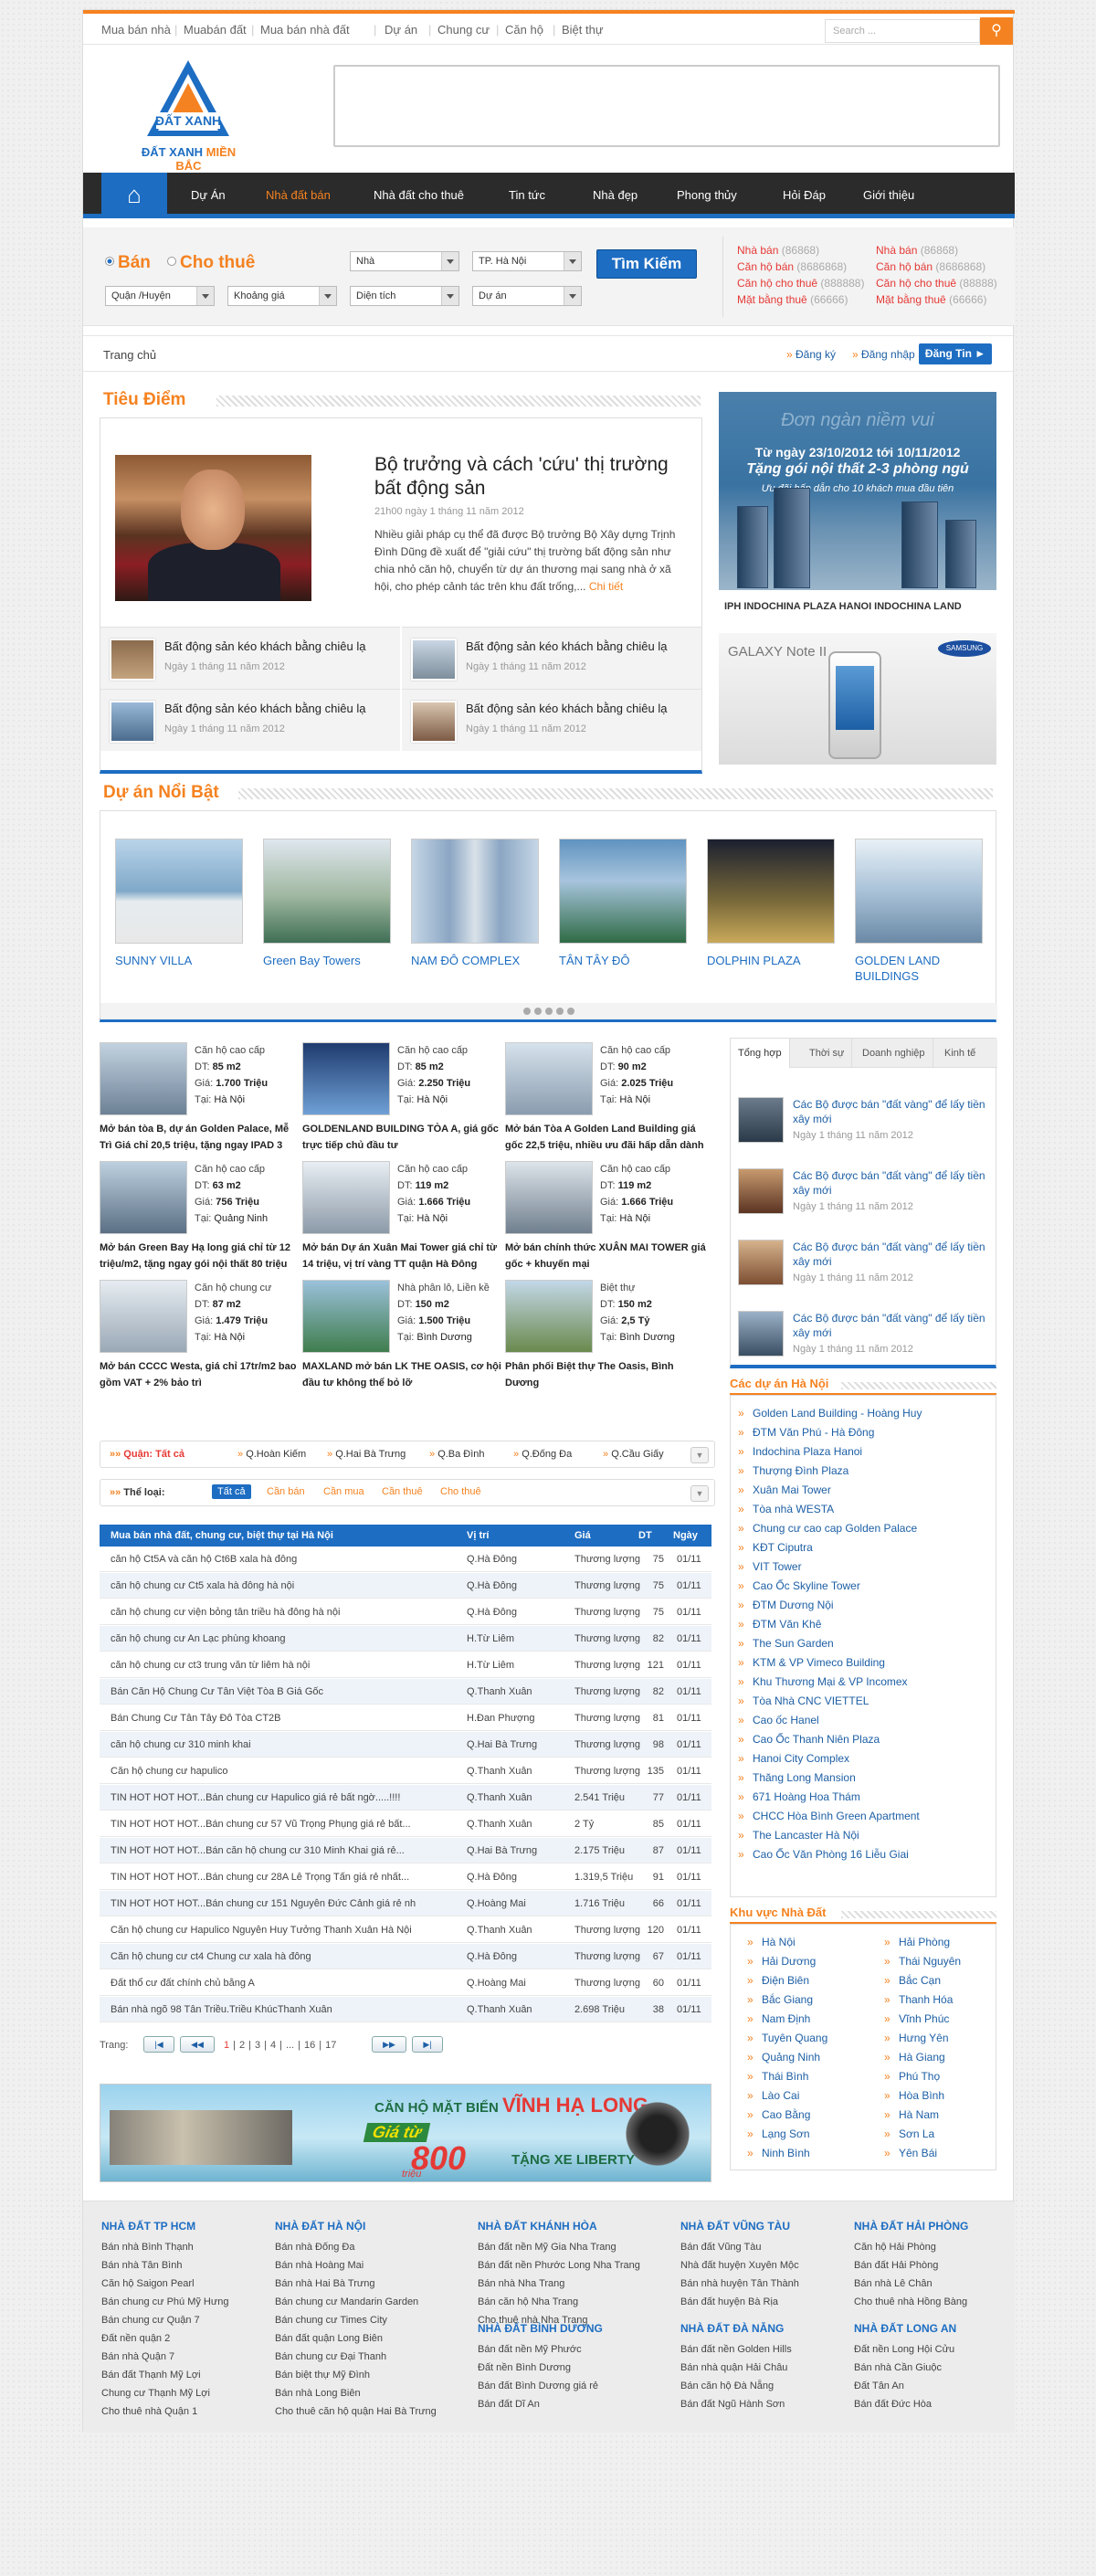  I want to click on project-link: Chung cư cao cap Golden Palace, so click(827, 1528).